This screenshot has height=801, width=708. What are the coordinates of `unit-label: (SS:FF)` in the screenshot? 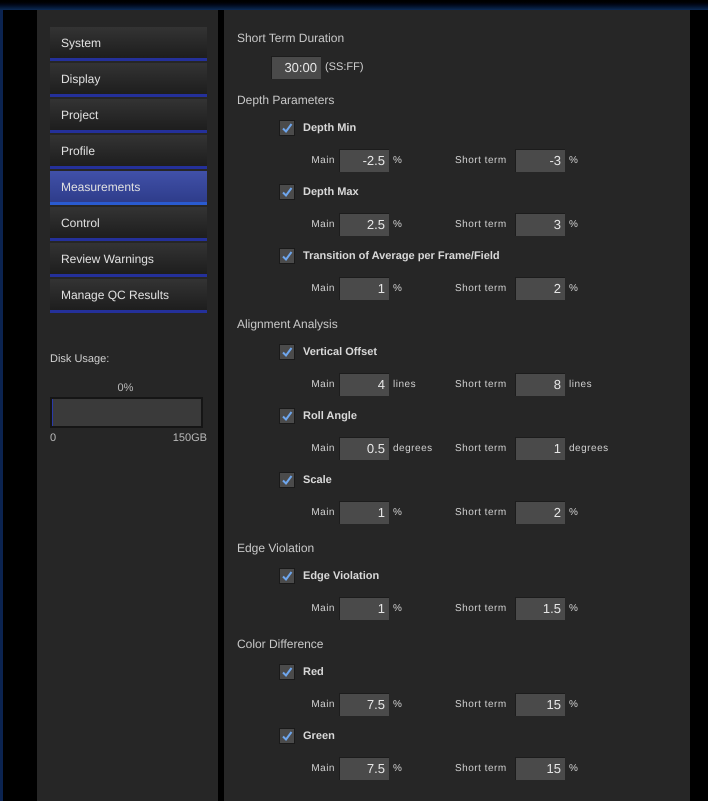 It's located at (344, 67).